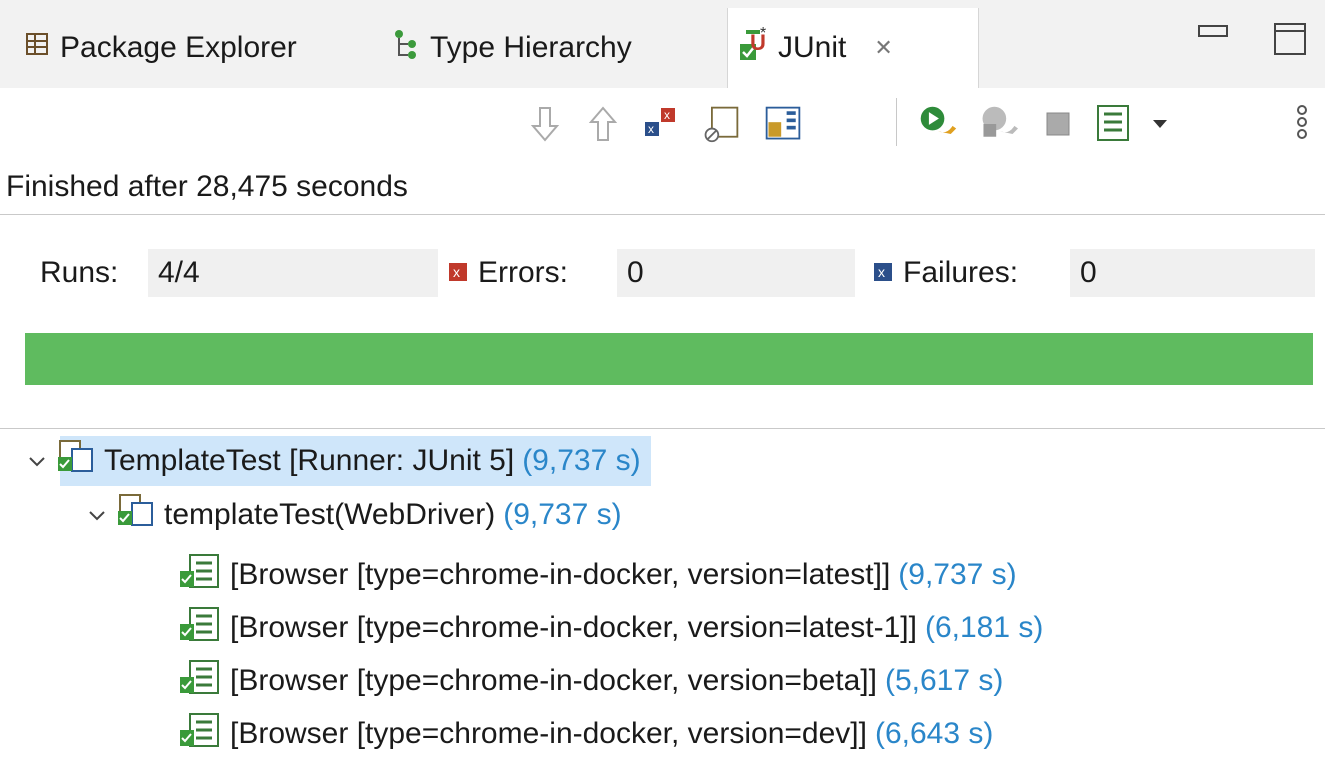 This screenshot has width=1325, height=764. What do you see at coordinates (984, 627) in the screenshot?
I see `test-case-time: (6,181 s)` at bounding box center [984, 627].